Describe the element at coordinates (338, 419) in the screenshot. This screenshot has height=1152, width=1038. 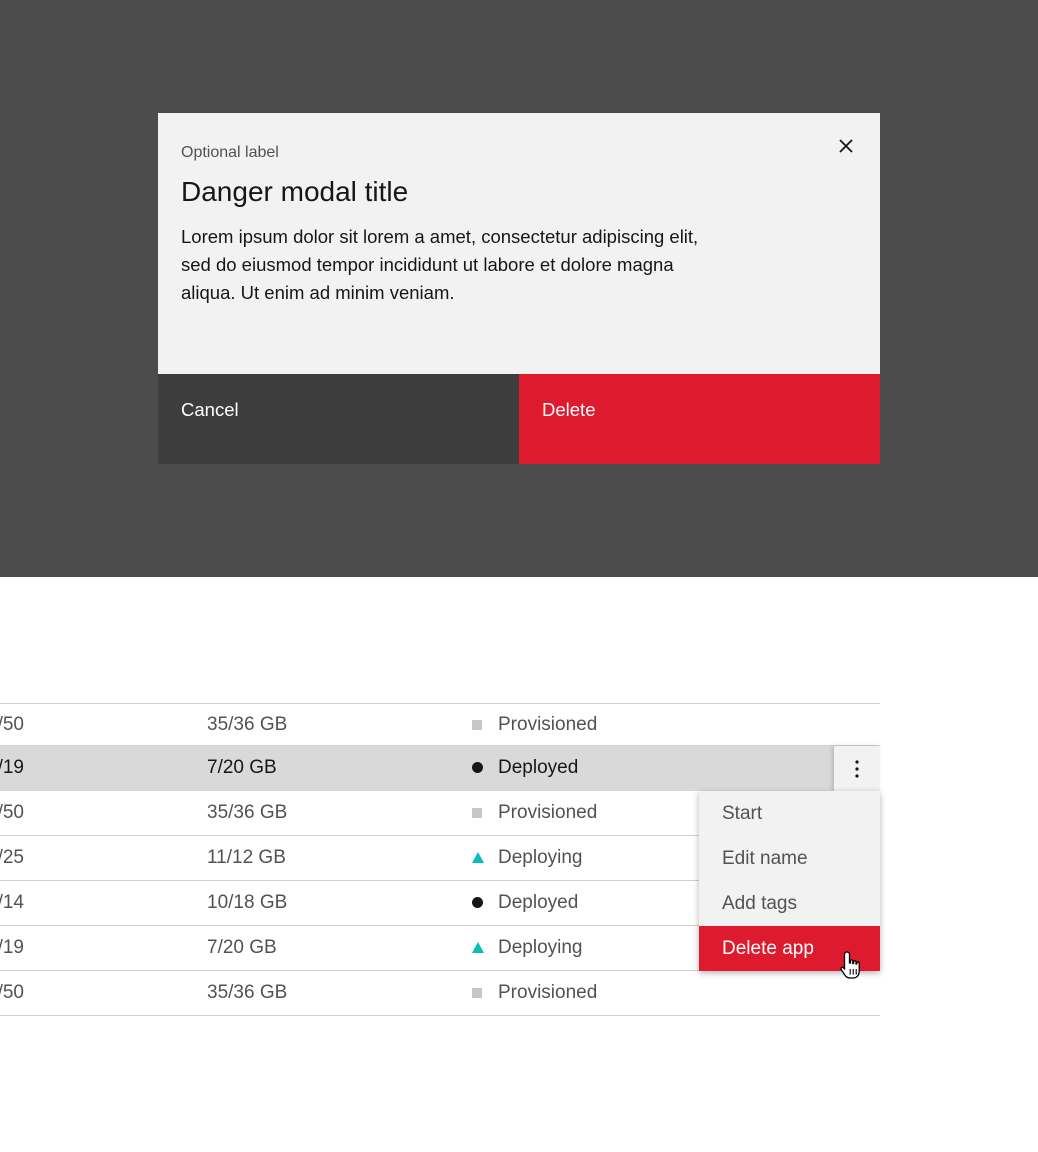
I see `cancel-button: Cancel` at that location.